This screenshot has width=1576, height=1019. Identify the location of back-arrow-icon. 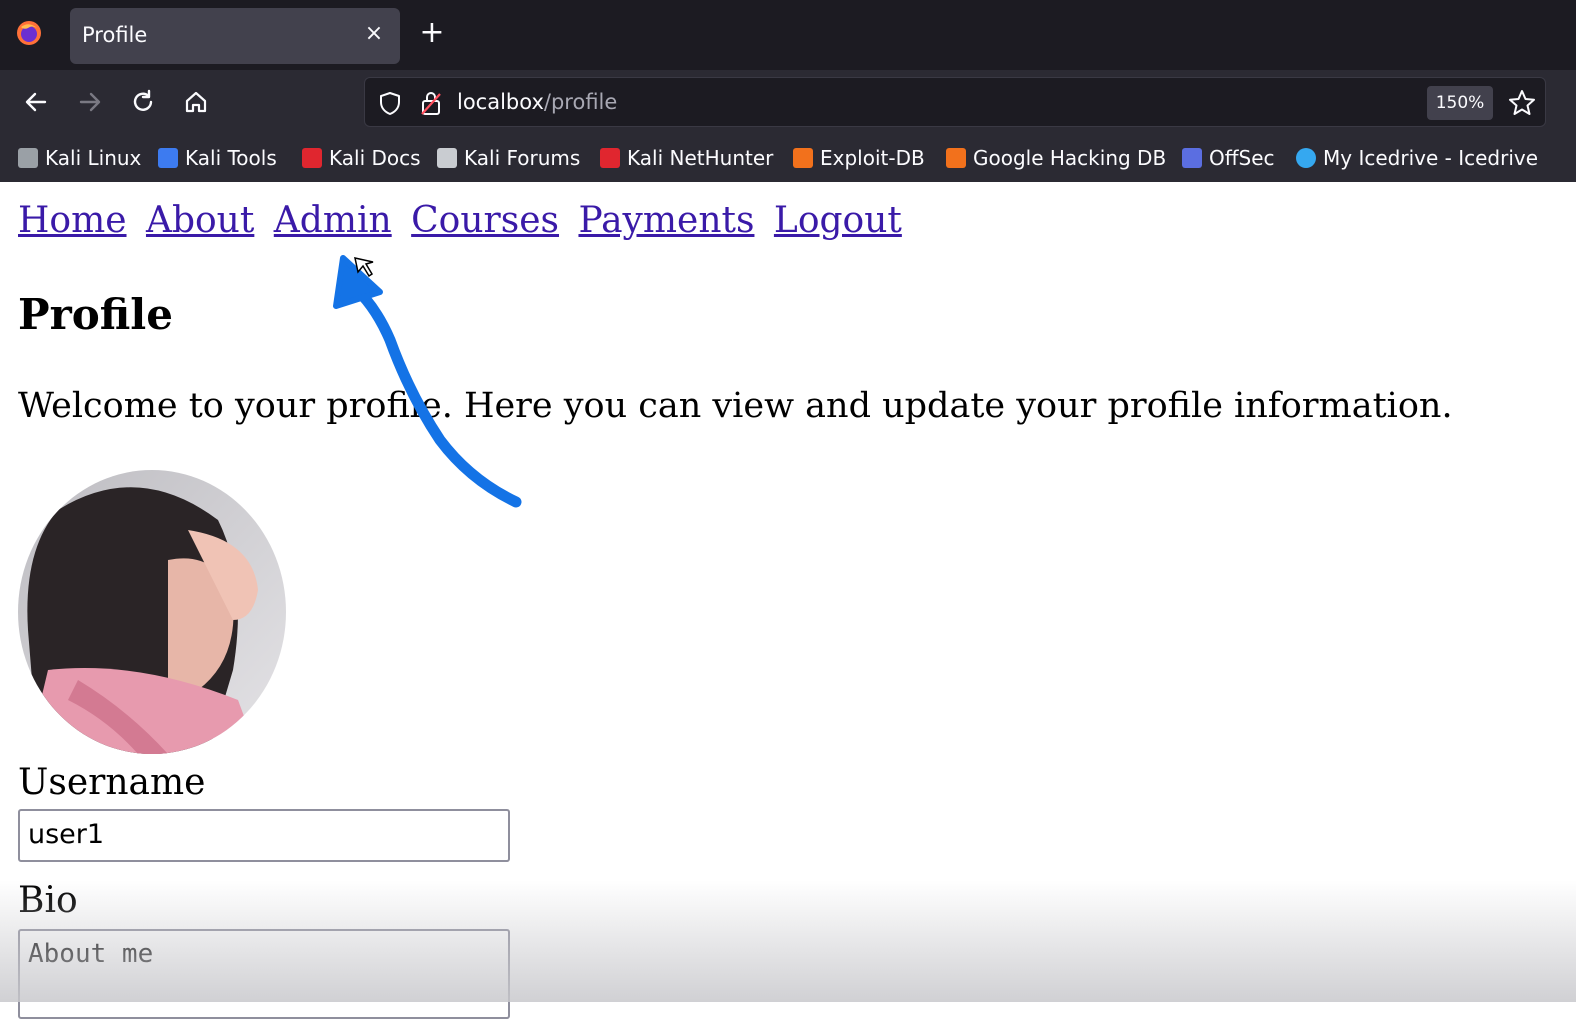
(36, 102).